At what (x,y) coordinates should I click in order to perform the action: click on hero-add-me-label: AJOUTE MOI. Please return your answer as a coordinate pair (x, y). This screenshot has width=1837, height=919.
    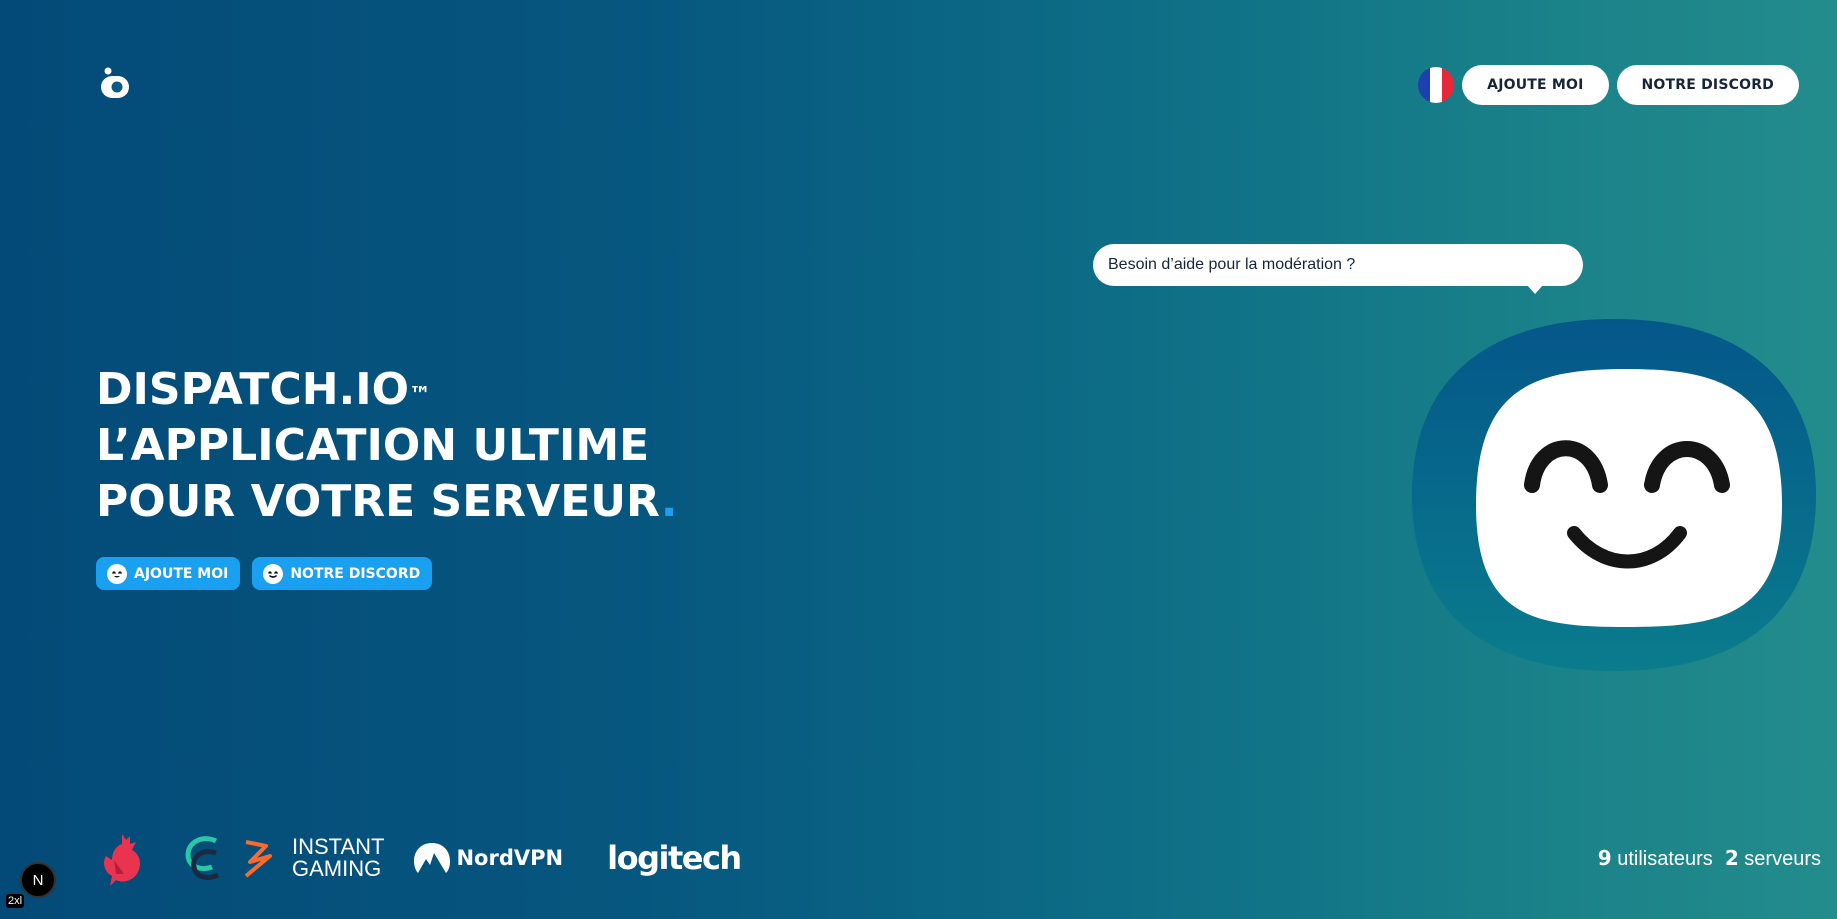
    Looking at the image, I should click on (181, 573).